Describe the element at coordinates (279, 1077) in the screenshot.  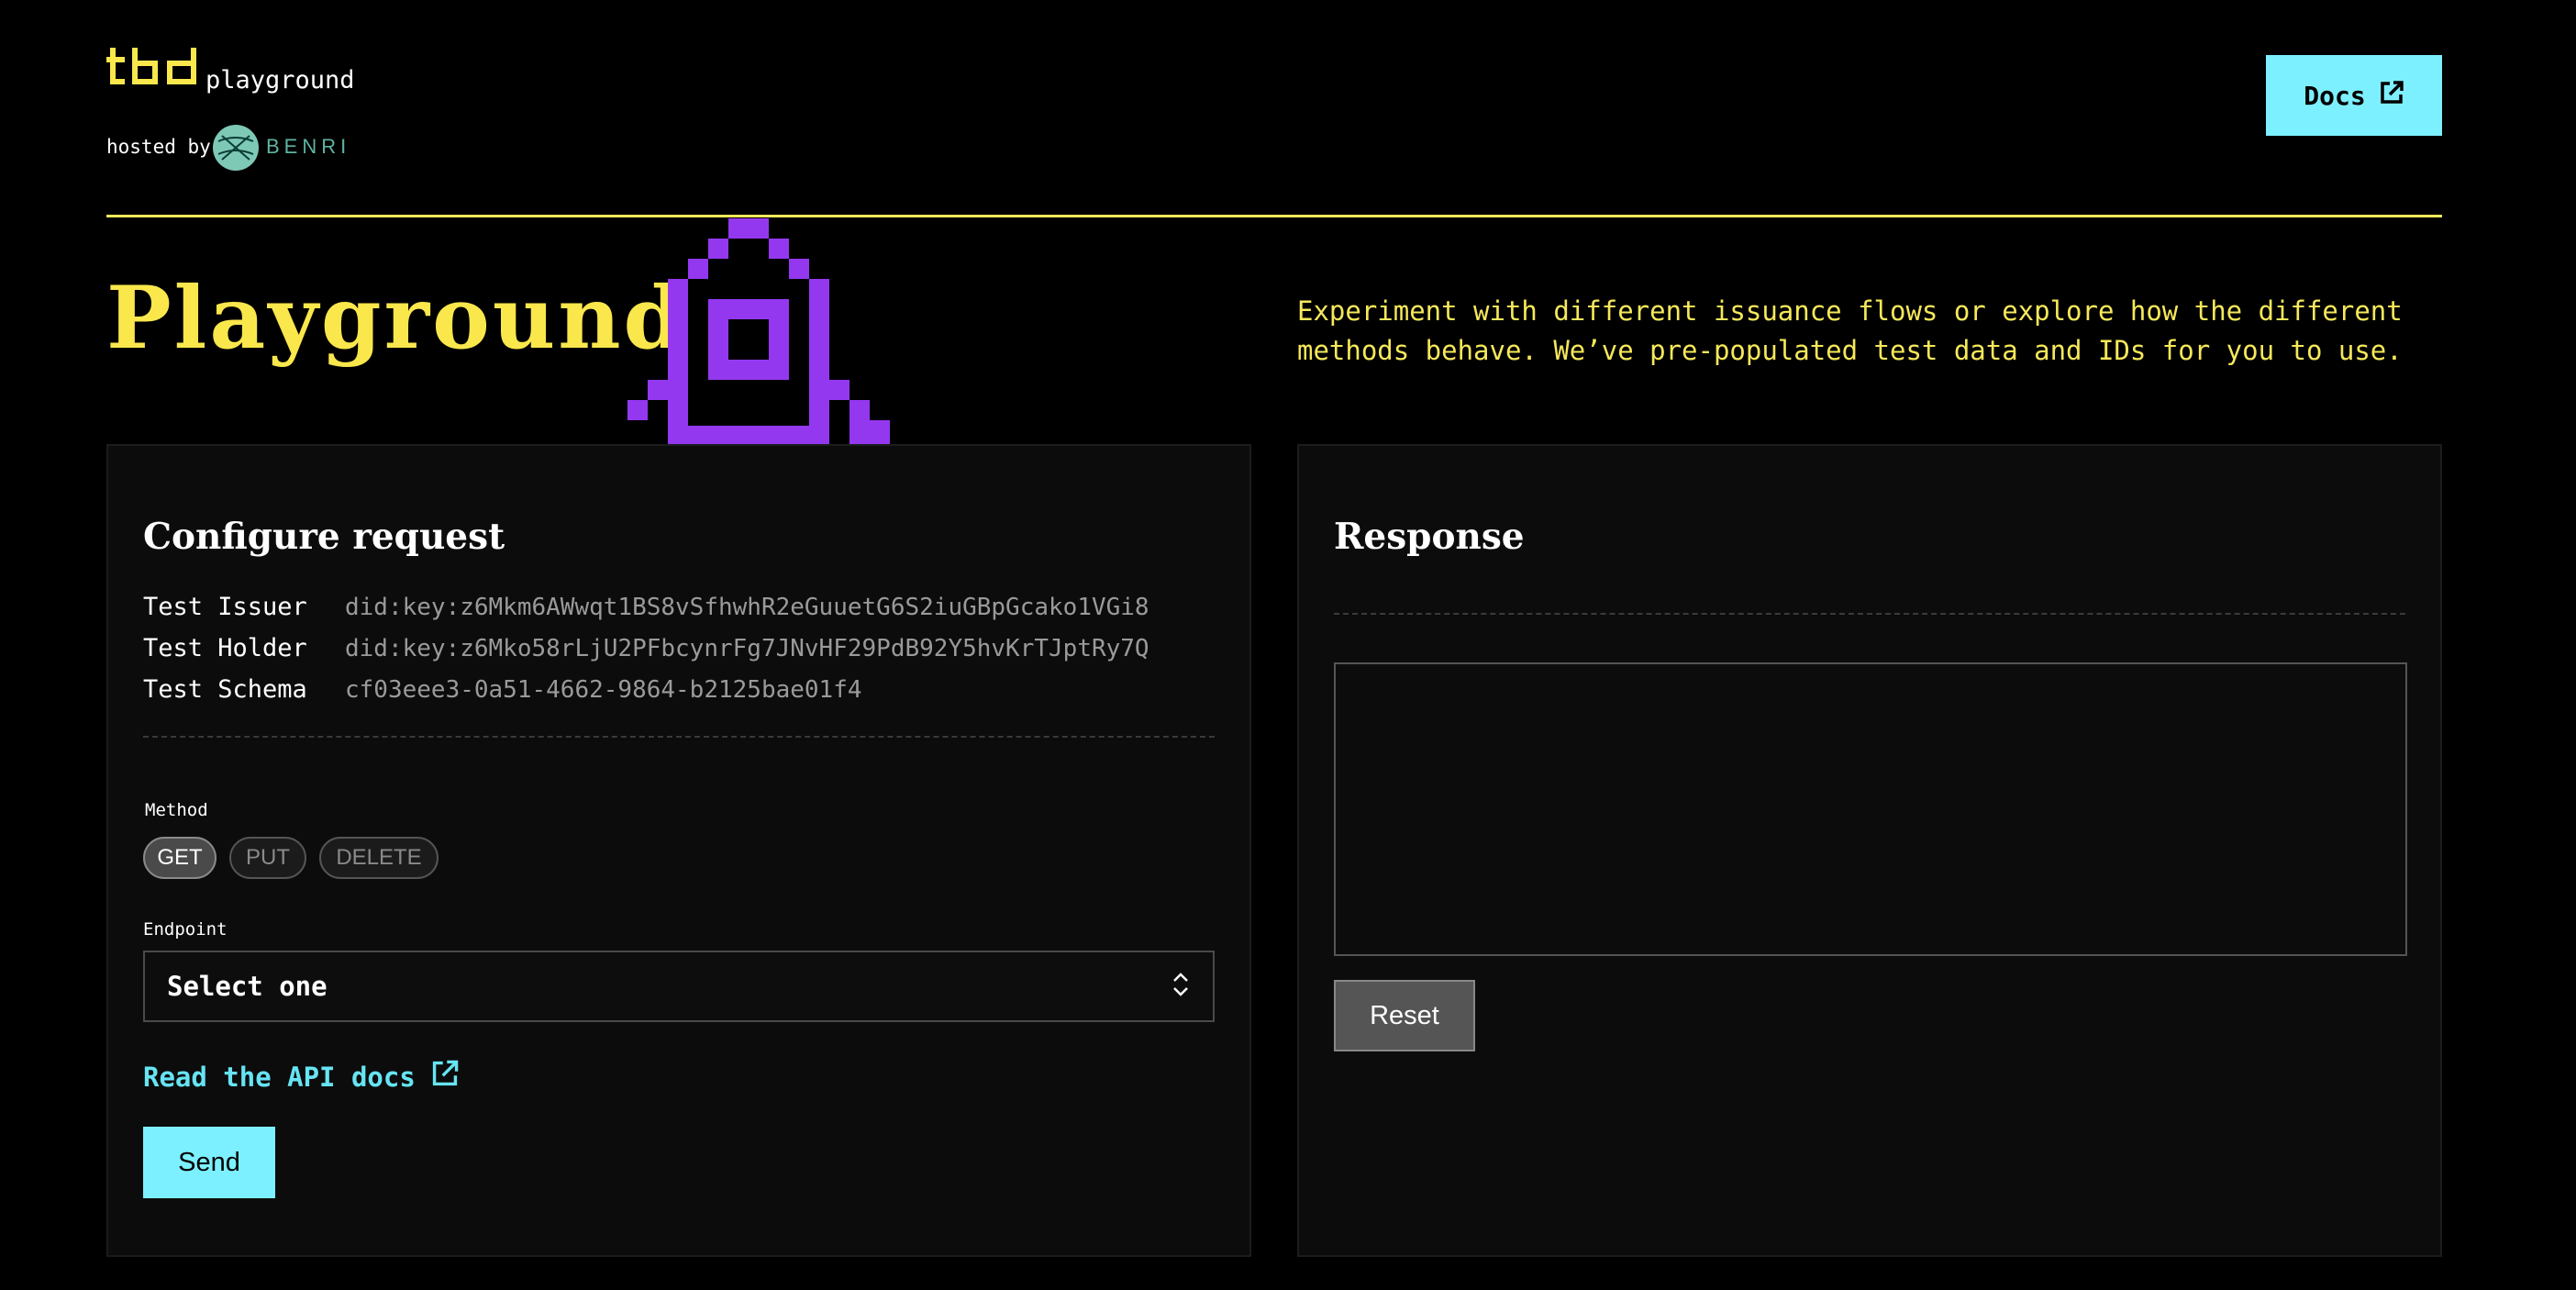
I see `api-docs-link-label: Read the API docs` at that location.